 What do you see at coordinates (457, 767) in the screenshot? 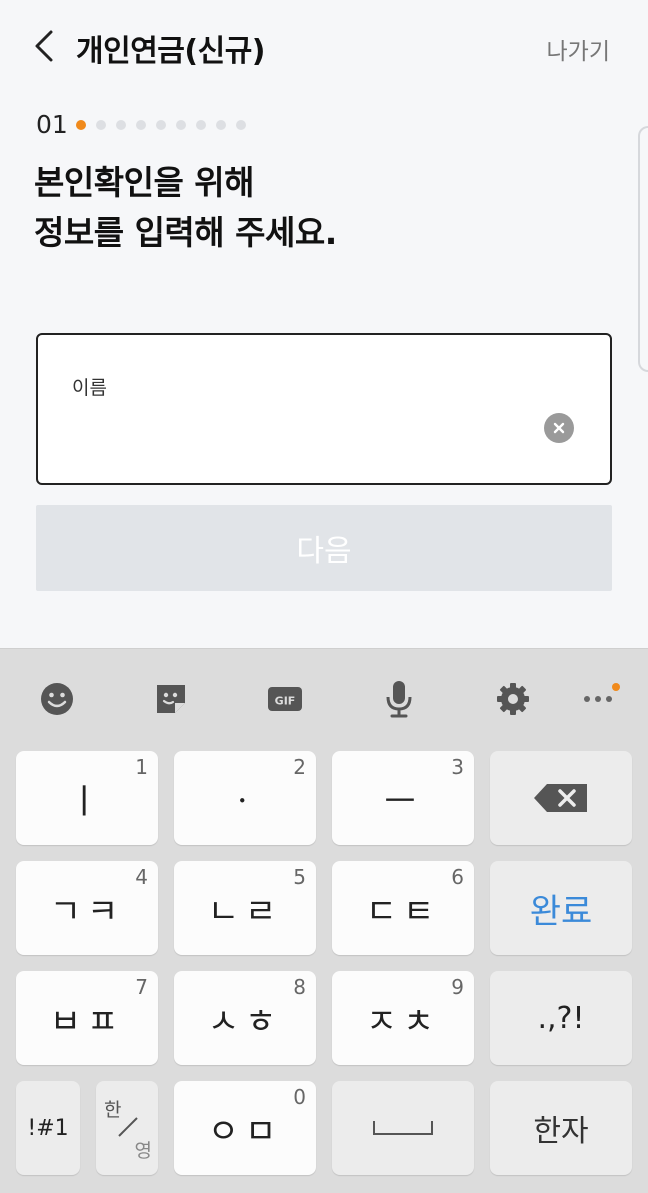
I see `key-number: 3` at bounding box center [457, 767].